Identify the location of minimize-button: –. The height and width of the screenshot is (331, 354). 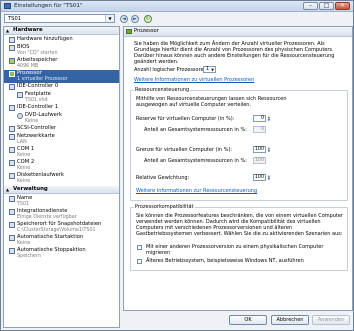
(310, 6).